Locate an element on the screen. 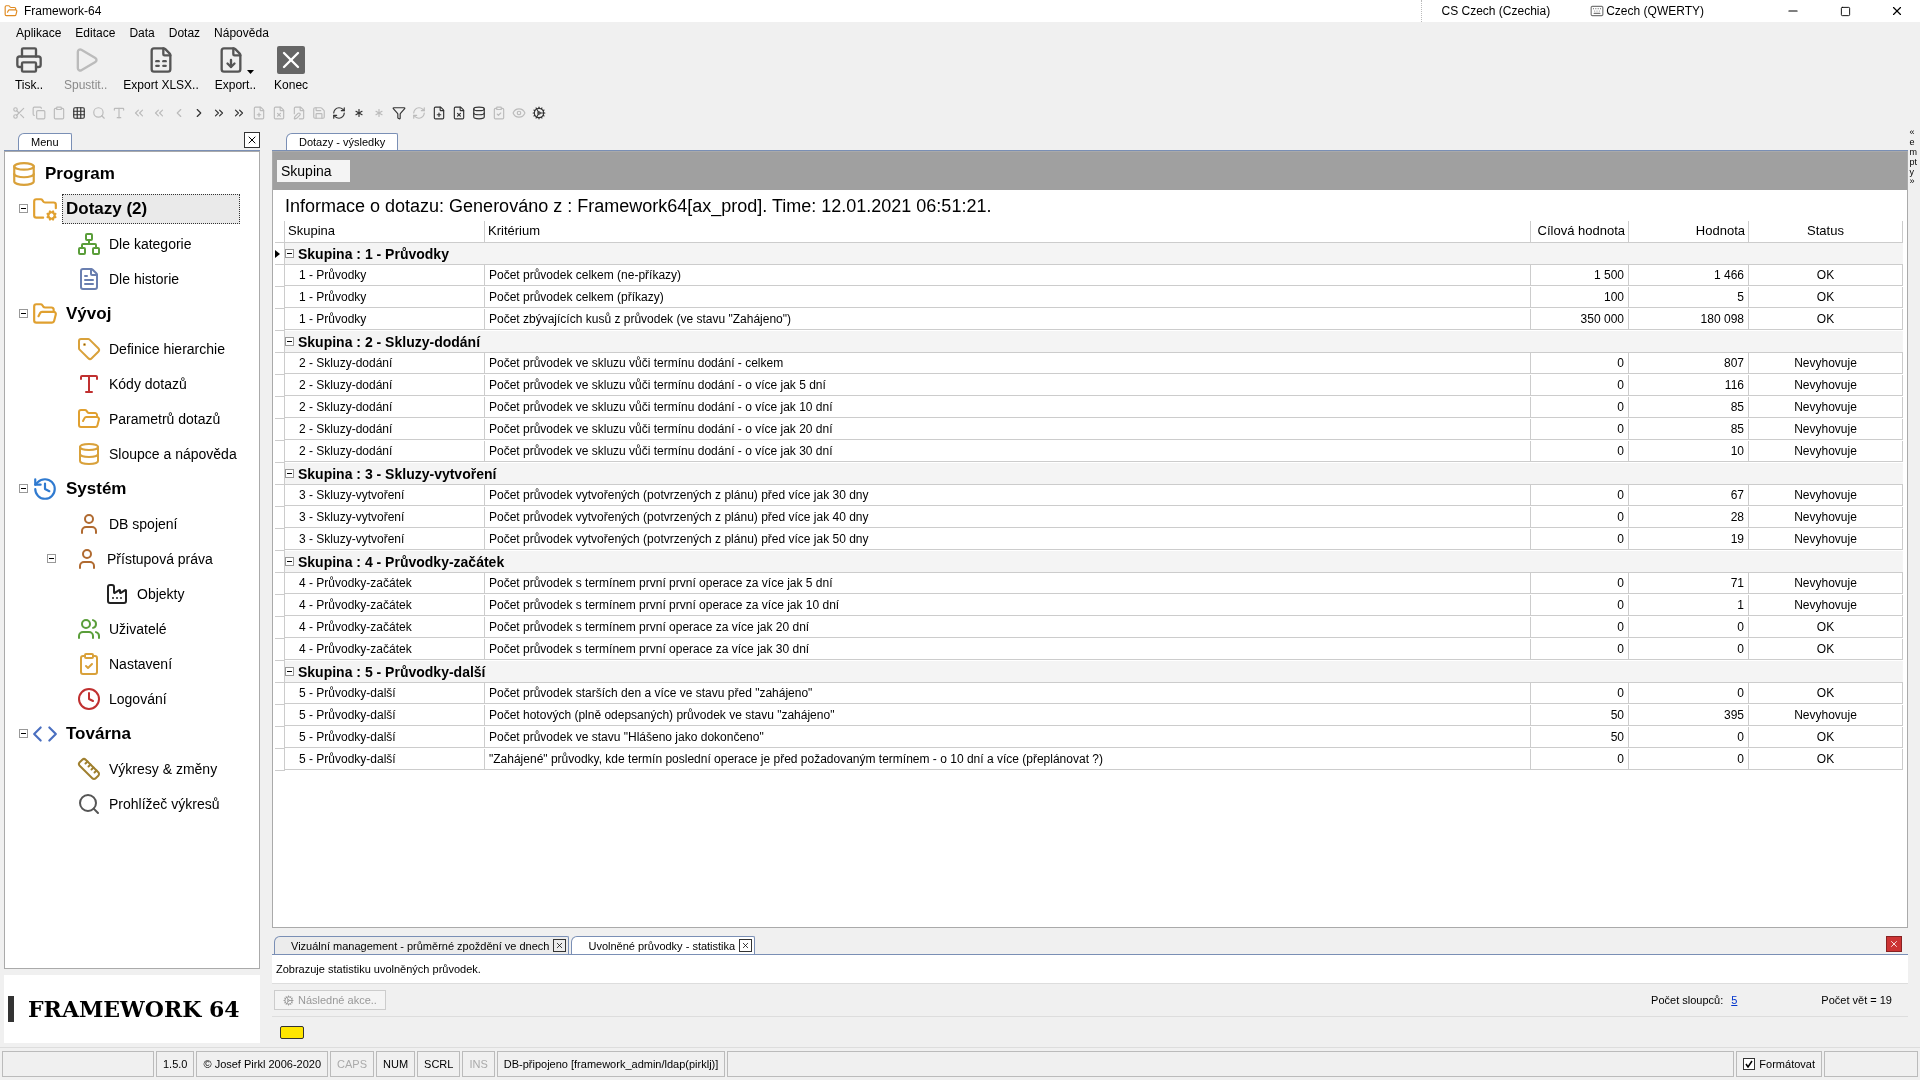 The height and width of the screenshot is (1080, 1920). tree-item: Přístupová práva is located at coordinates (160, 558).